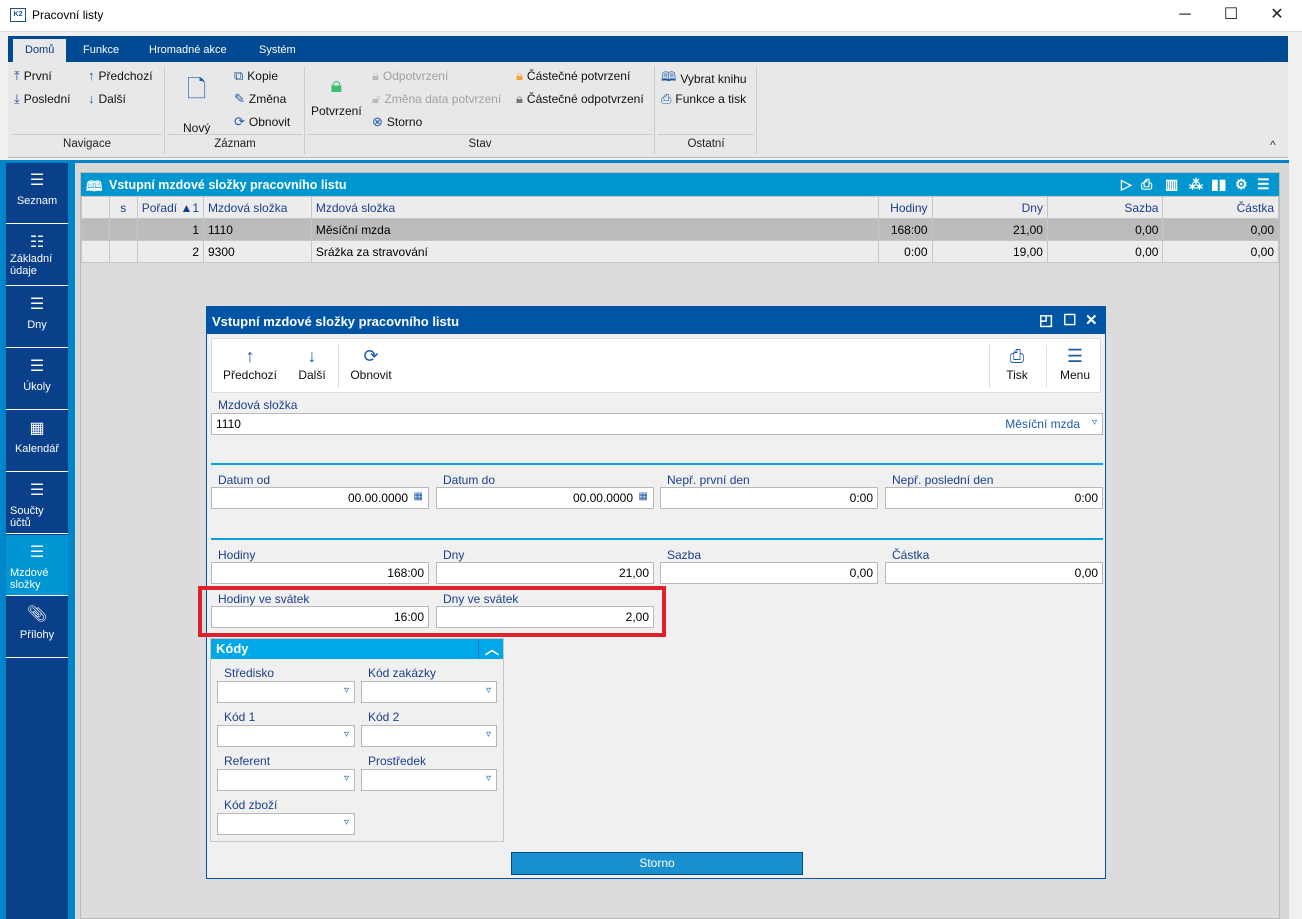 The width and height of the screenshot is (1302, 919). Describe the element at coordinates (170, 207) in the screenshot. I see `col-poradi: Pořadí ▲1` at that location.